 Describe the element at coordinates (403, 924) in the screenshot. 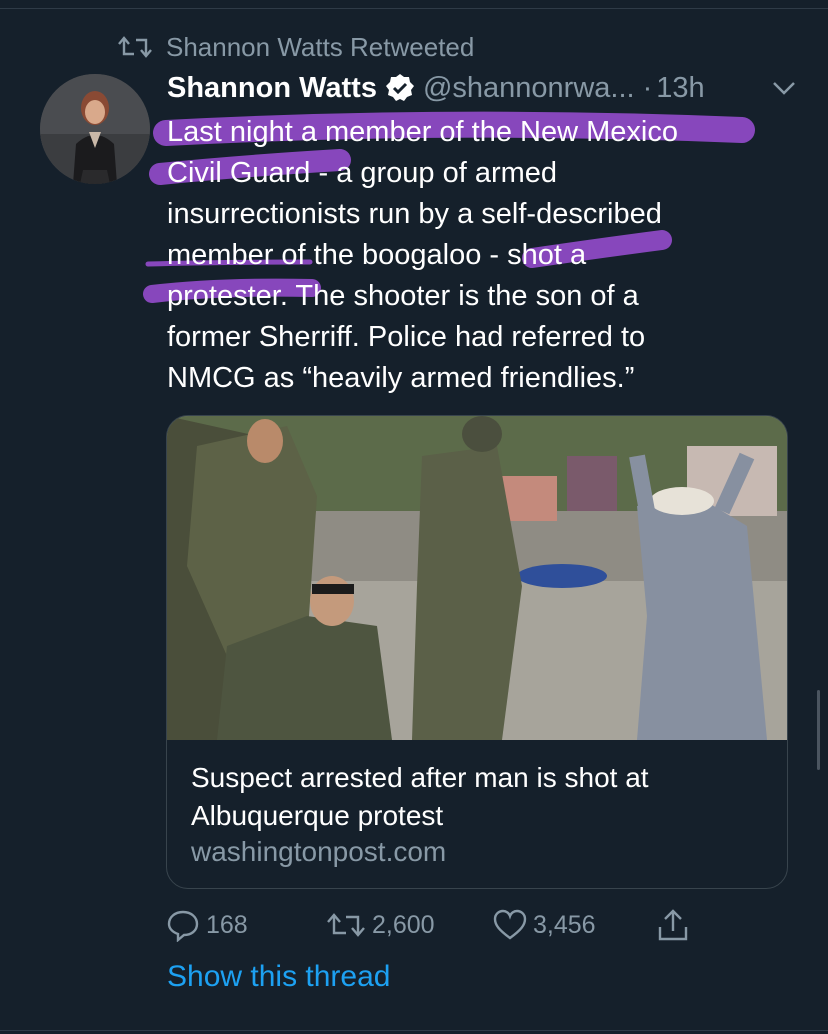

I see `retweet-count: 2,600` at that location.